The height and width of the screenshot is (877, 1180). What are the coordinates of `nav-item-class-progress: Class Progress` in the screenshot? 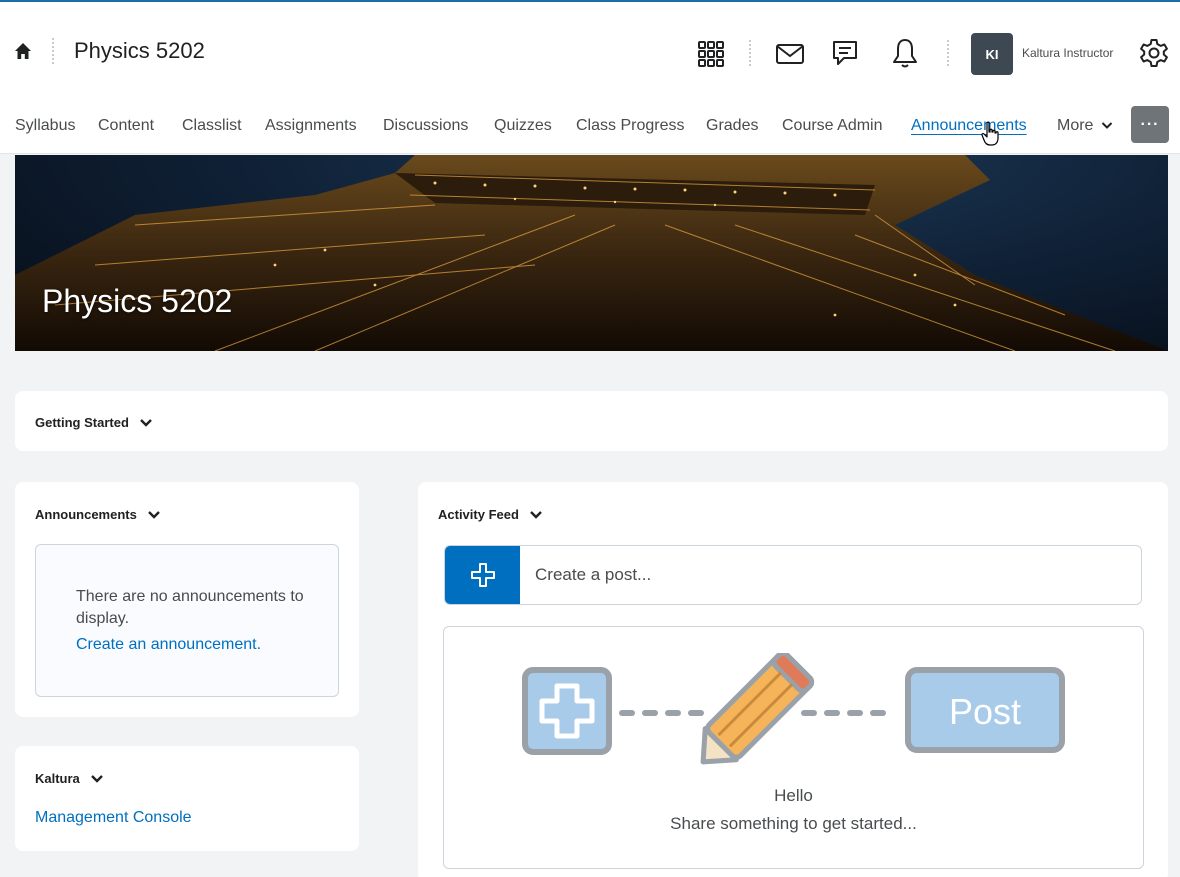 It's located at (630, 126).